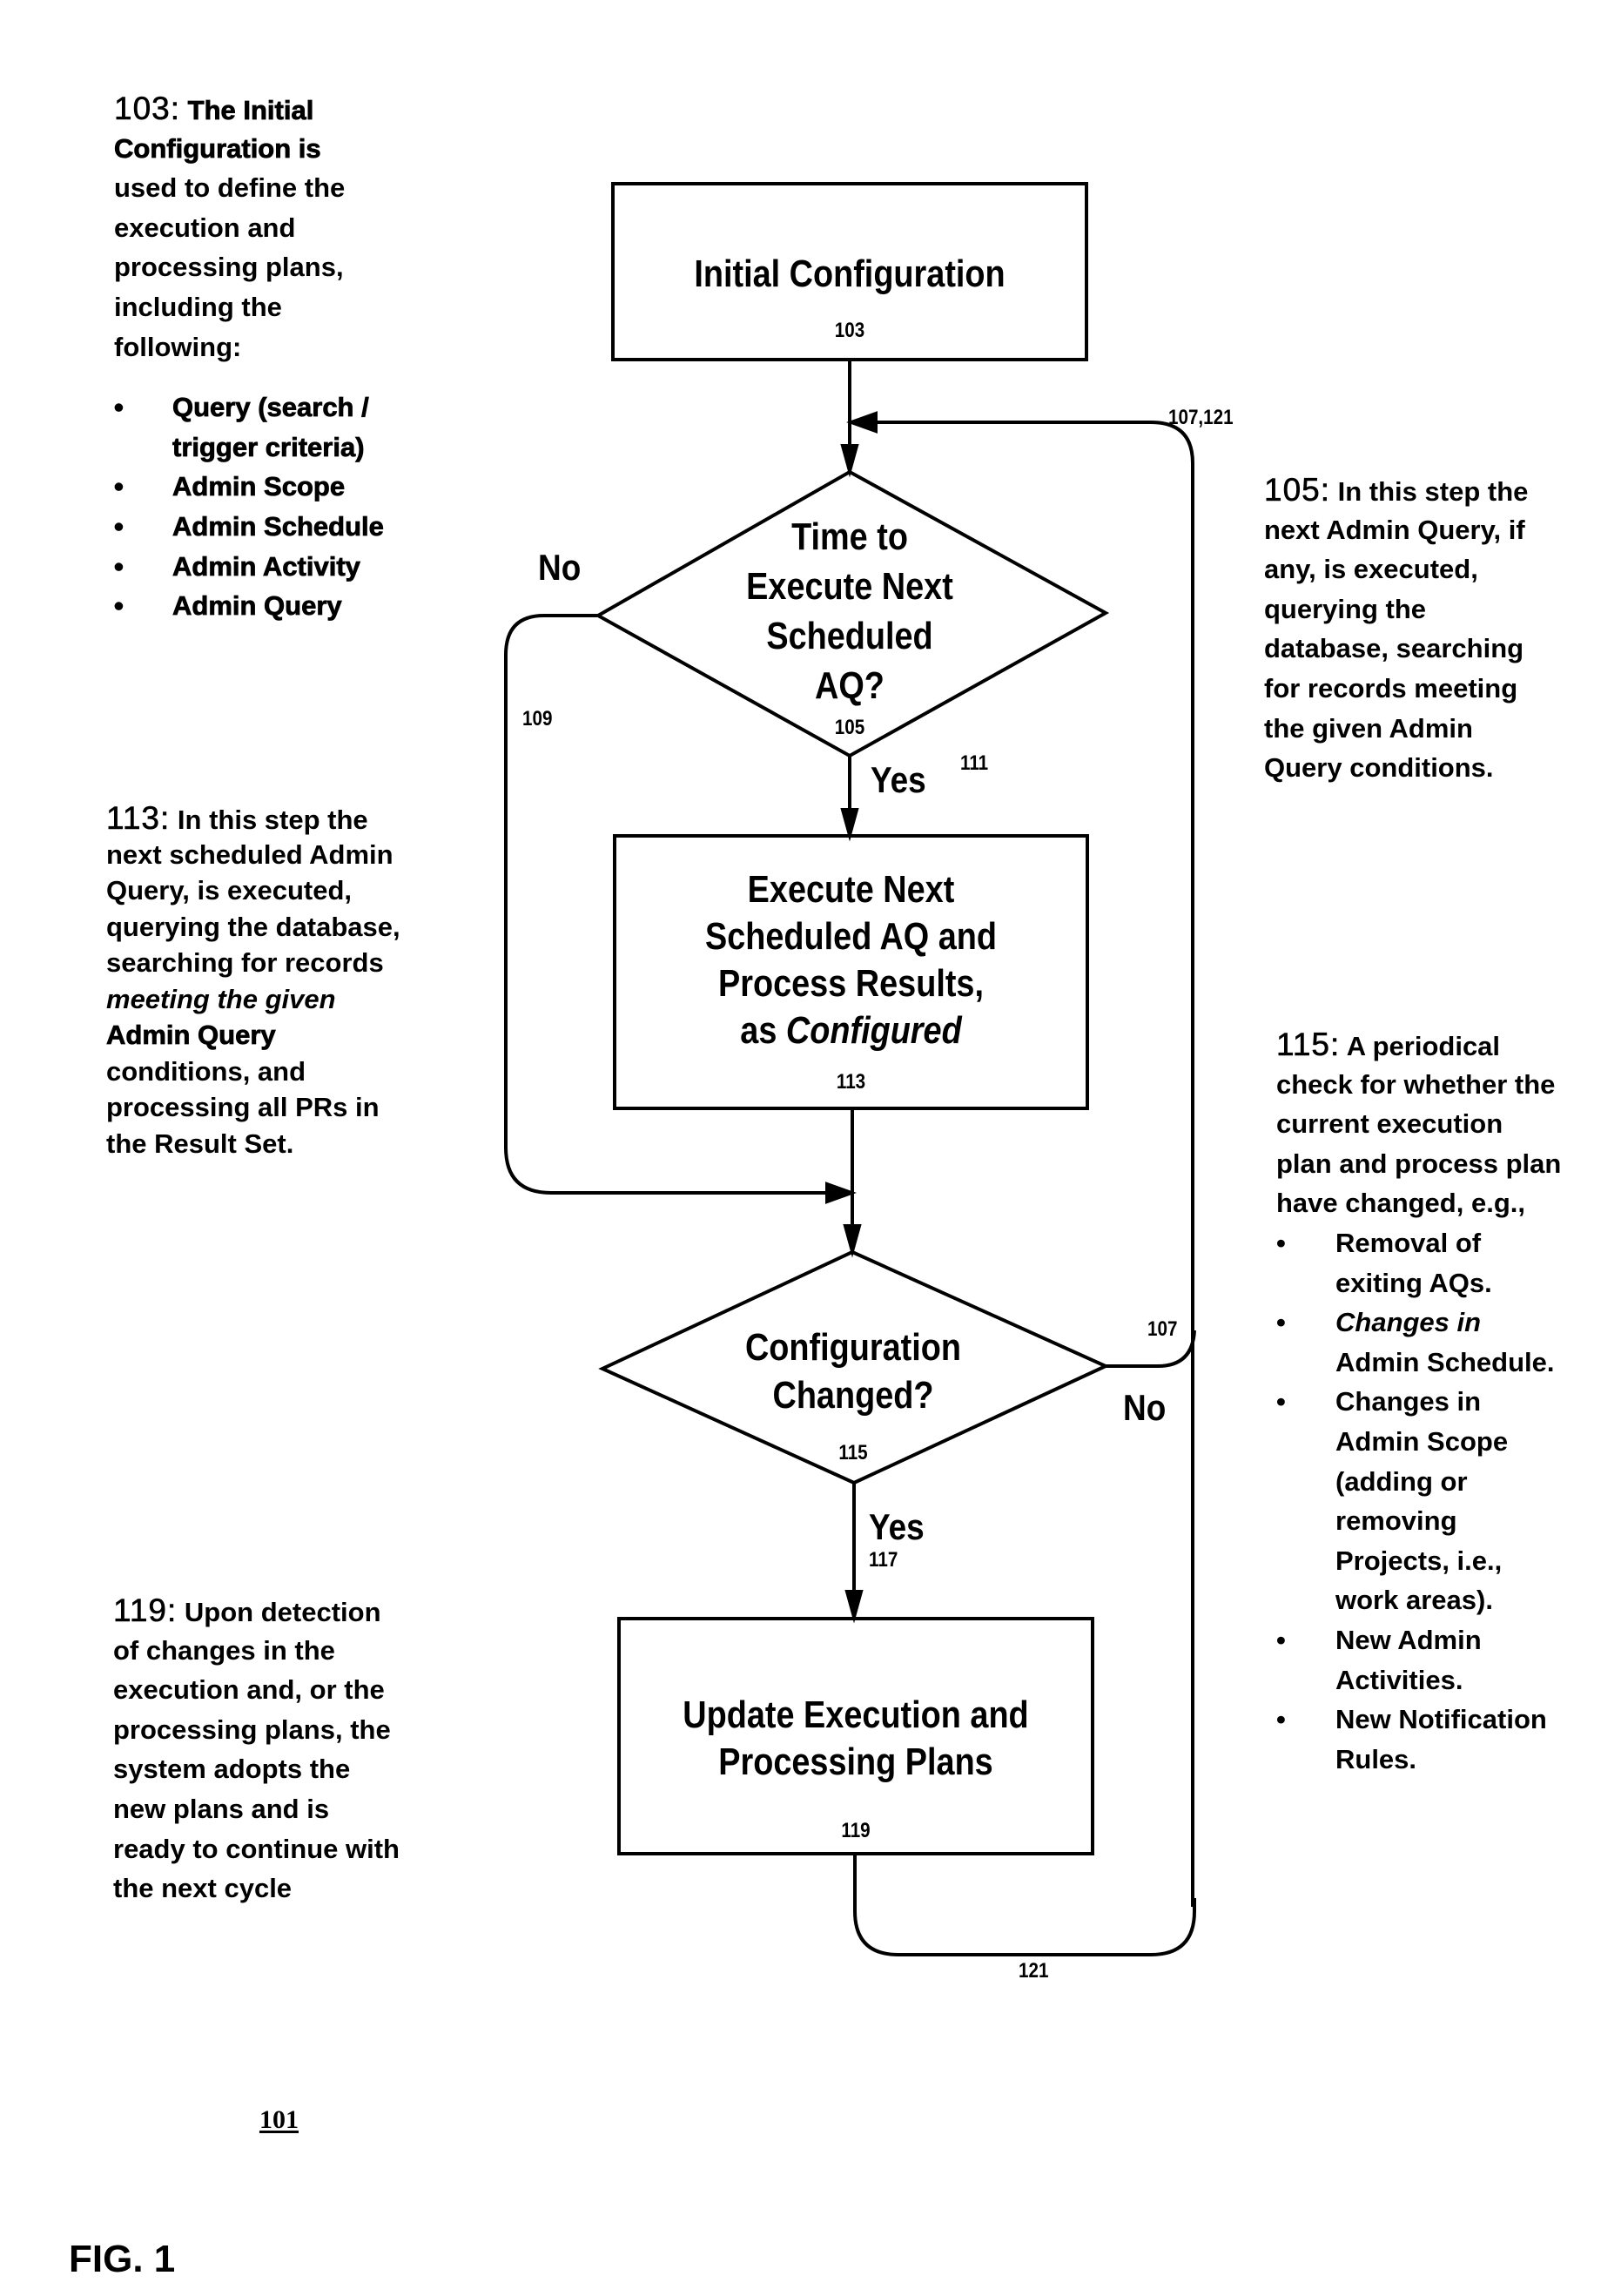  I want to click on note-105-line: 105: In this step the, so click(1396, 490).